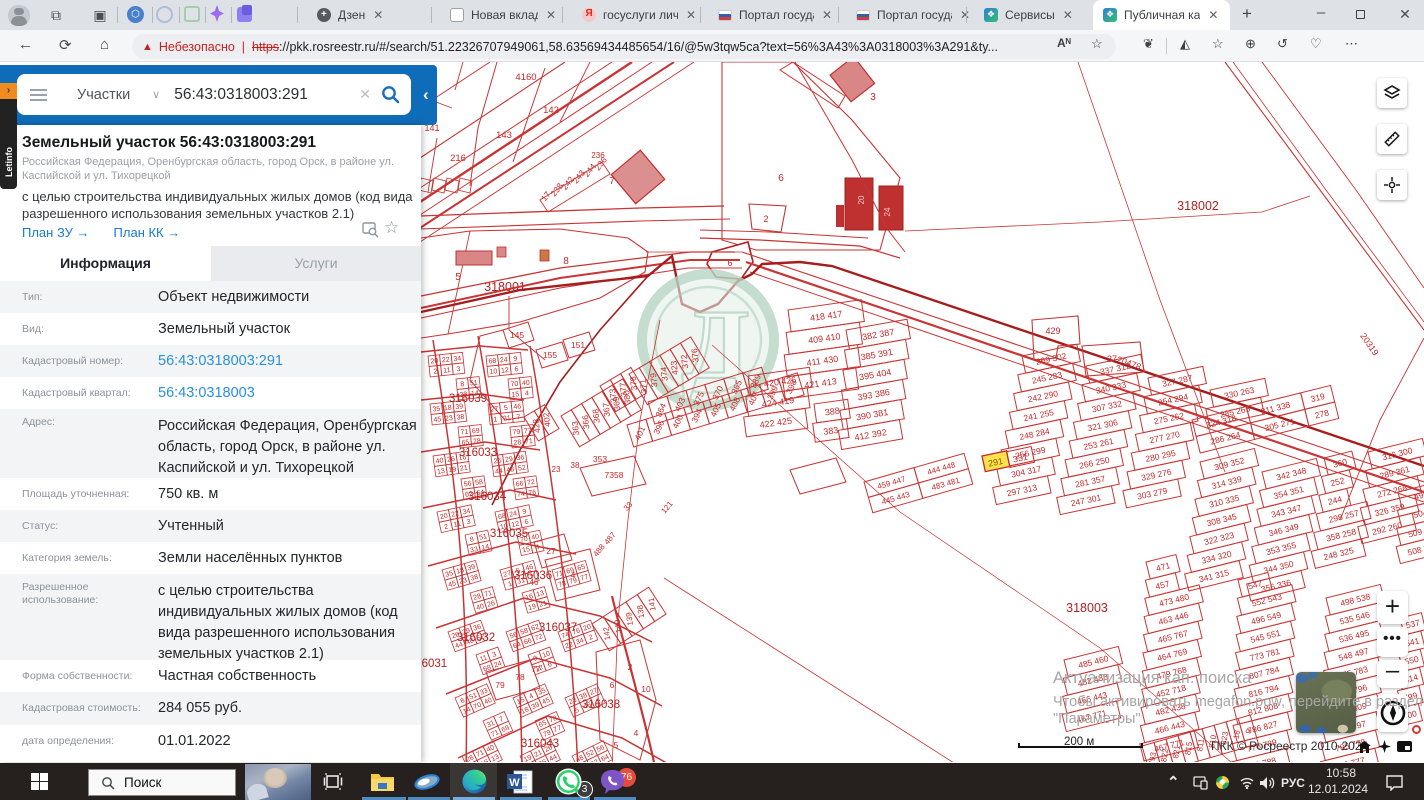  What do you see at coordinates (550, 355) in the screenshot?
I see `svg-text: 155` at bounding box center [550, 355].